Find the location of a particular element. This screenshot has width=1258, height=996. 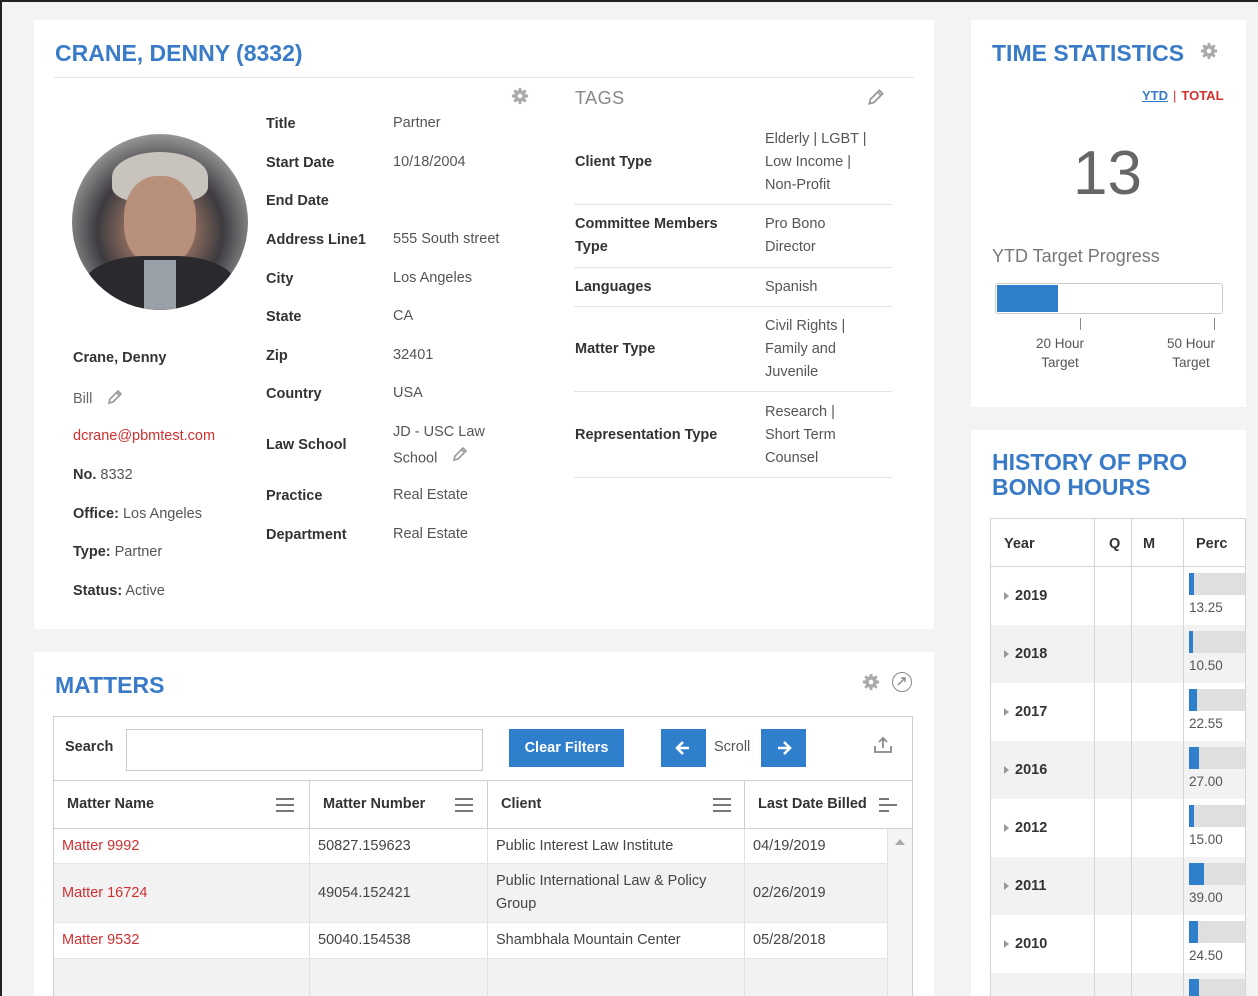

percent-value: 27.00 is located at coordinates (1206, 781).